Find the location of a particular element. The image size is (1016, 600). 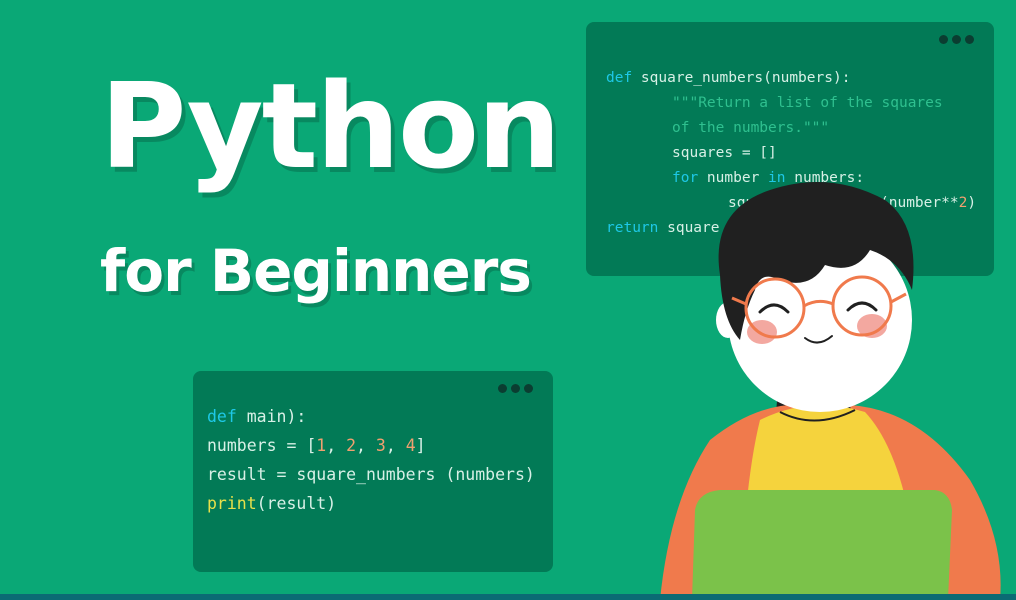

title-heading: Python is located at coordinates (330, 126).